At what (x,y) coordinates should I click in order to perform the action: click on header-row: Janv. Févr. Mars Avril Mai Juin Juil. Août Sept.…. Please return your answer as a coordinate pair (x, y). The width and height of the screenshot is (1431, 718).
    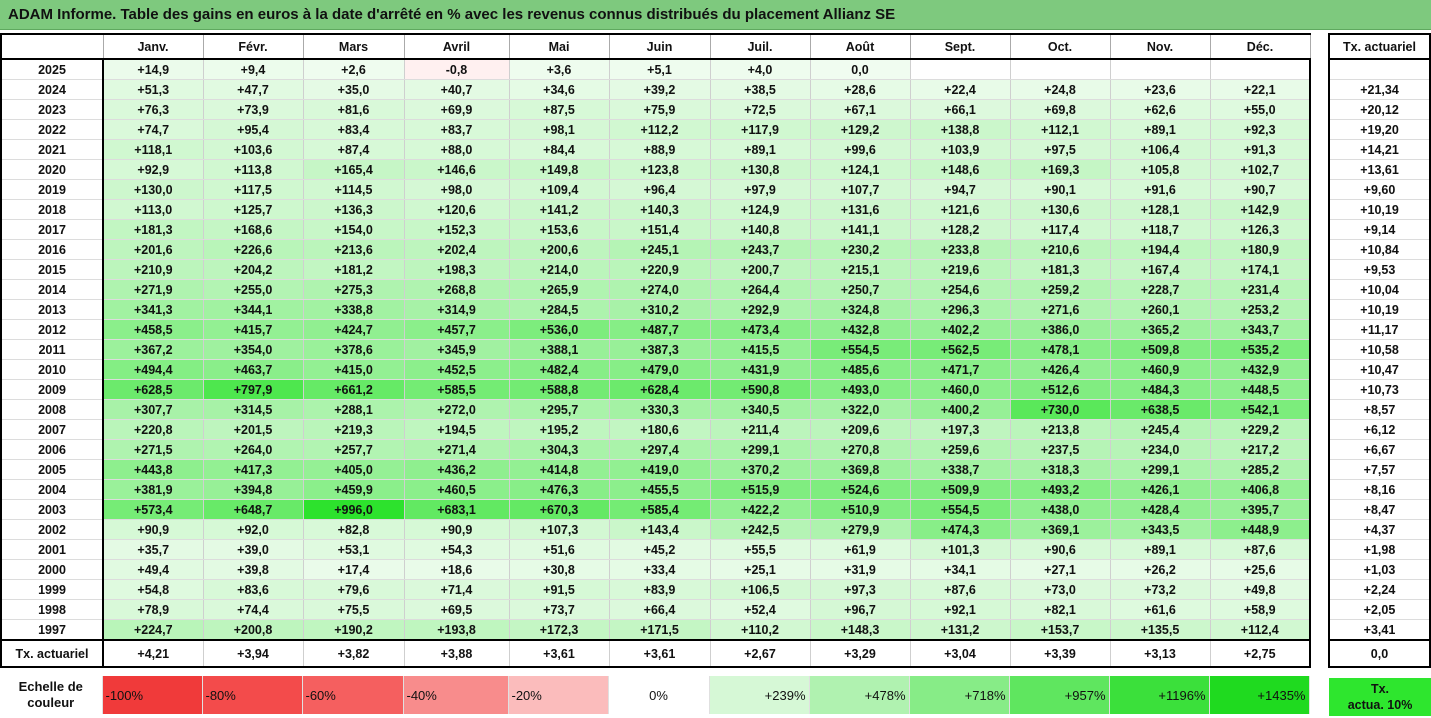
    Looking at the image, I should click on (655, 47).